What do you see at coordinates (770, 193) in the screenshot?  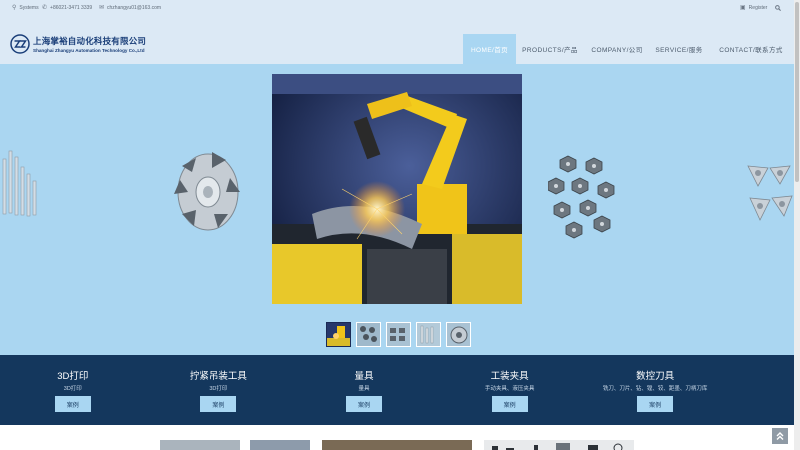 I see `triangle-inserts-image` at bounding box center [770, 193].